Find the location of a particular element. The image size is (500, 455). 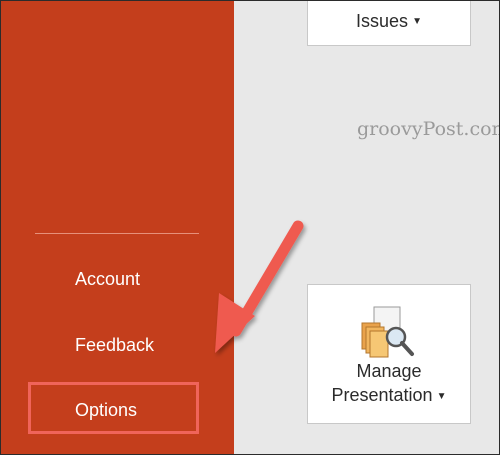

sidebar-item-account: Account is located at coordinates (107, 279).